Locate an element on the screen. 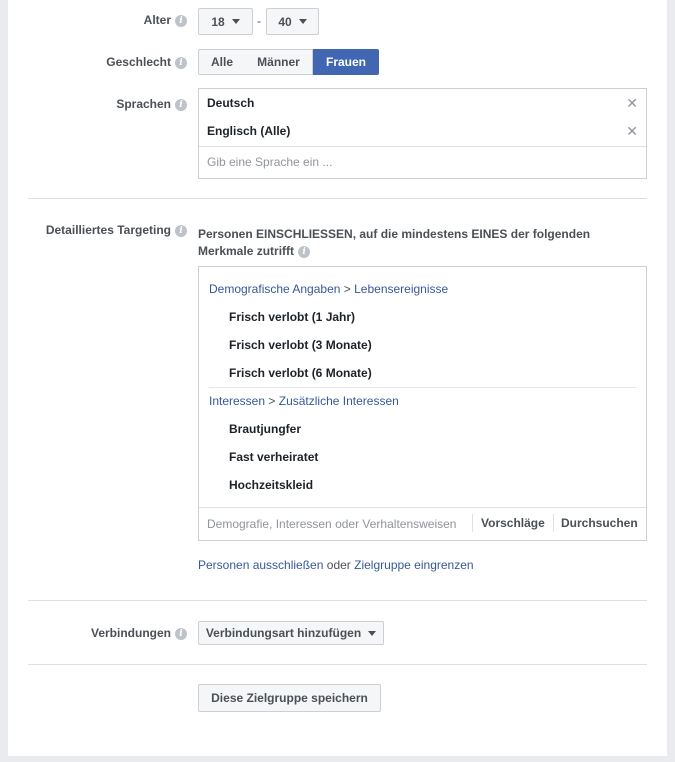 This screenshot has height=762, width=675. targeting-path-interests: Interessen > Zusätzliche Interessen is located at coordinates (304, 401).